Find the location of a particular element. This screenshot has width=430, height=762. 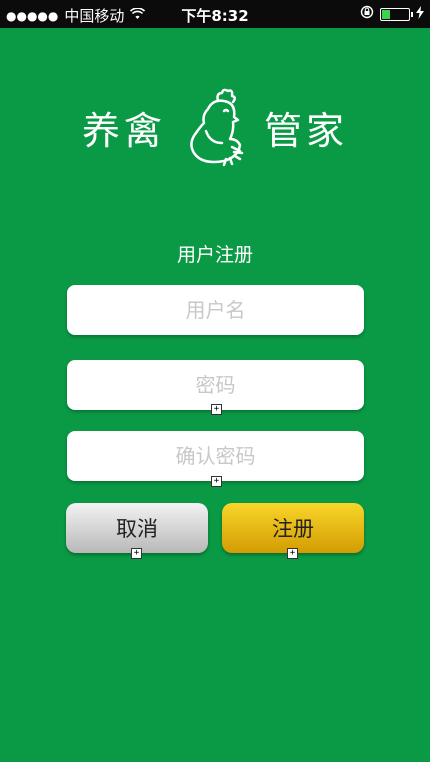

page-title: 用户注册 is located at coordinates (214, 255).